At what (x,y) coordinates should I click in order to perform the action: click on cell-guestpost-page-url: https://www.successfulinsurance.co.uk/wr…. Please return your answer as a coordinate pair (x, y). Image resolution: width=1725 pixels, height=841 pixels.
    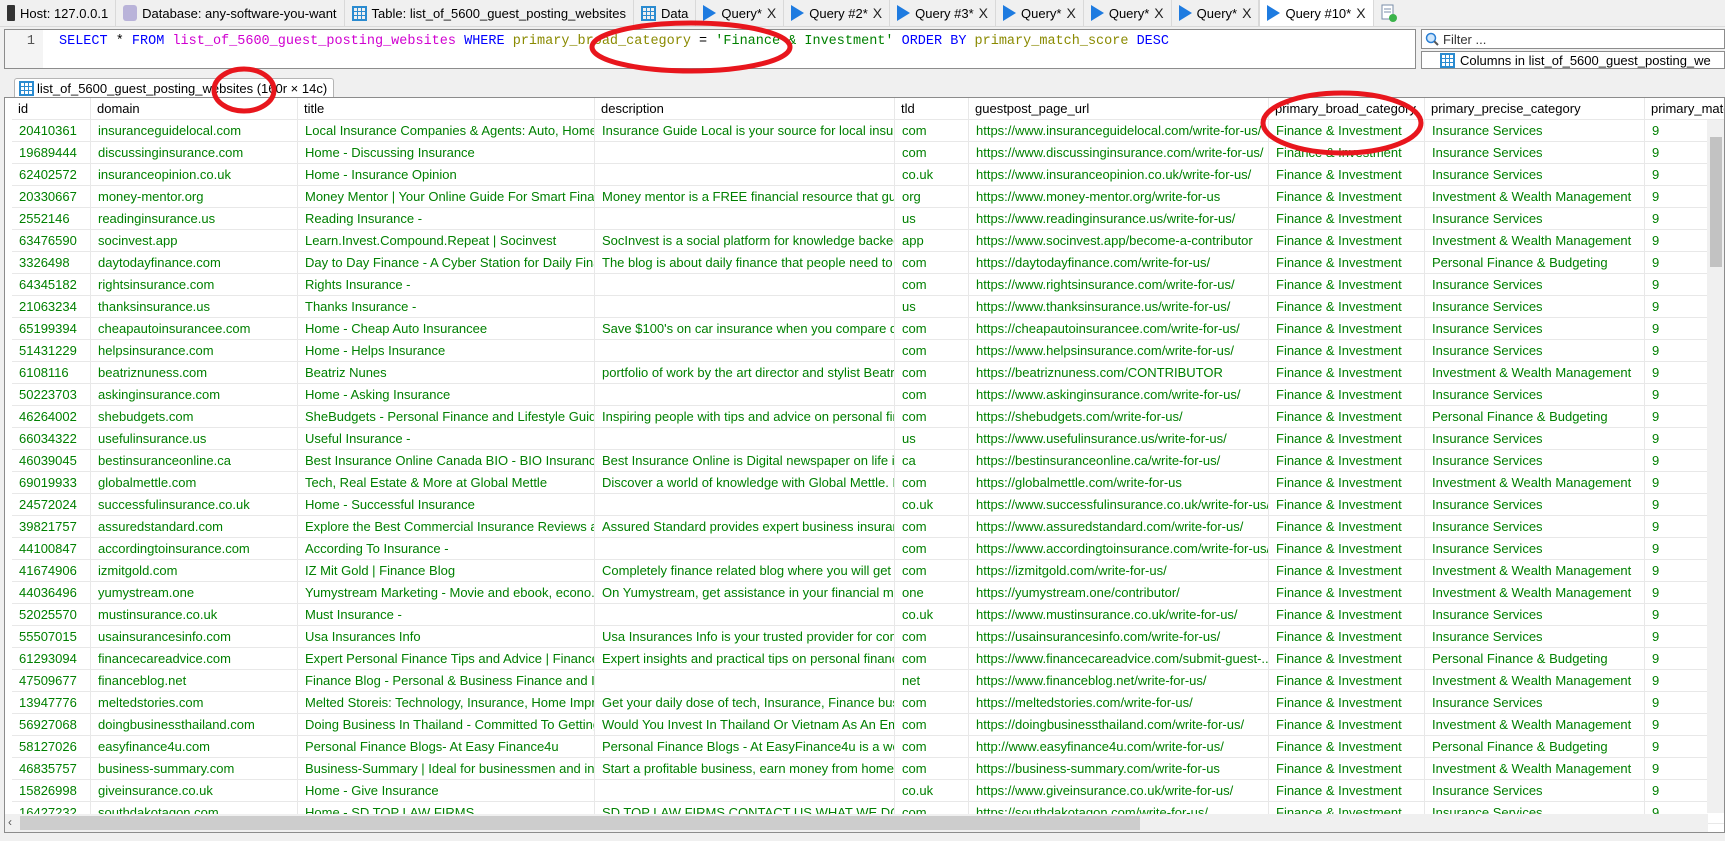
    Looking at the image, I should click on (1119, 505).